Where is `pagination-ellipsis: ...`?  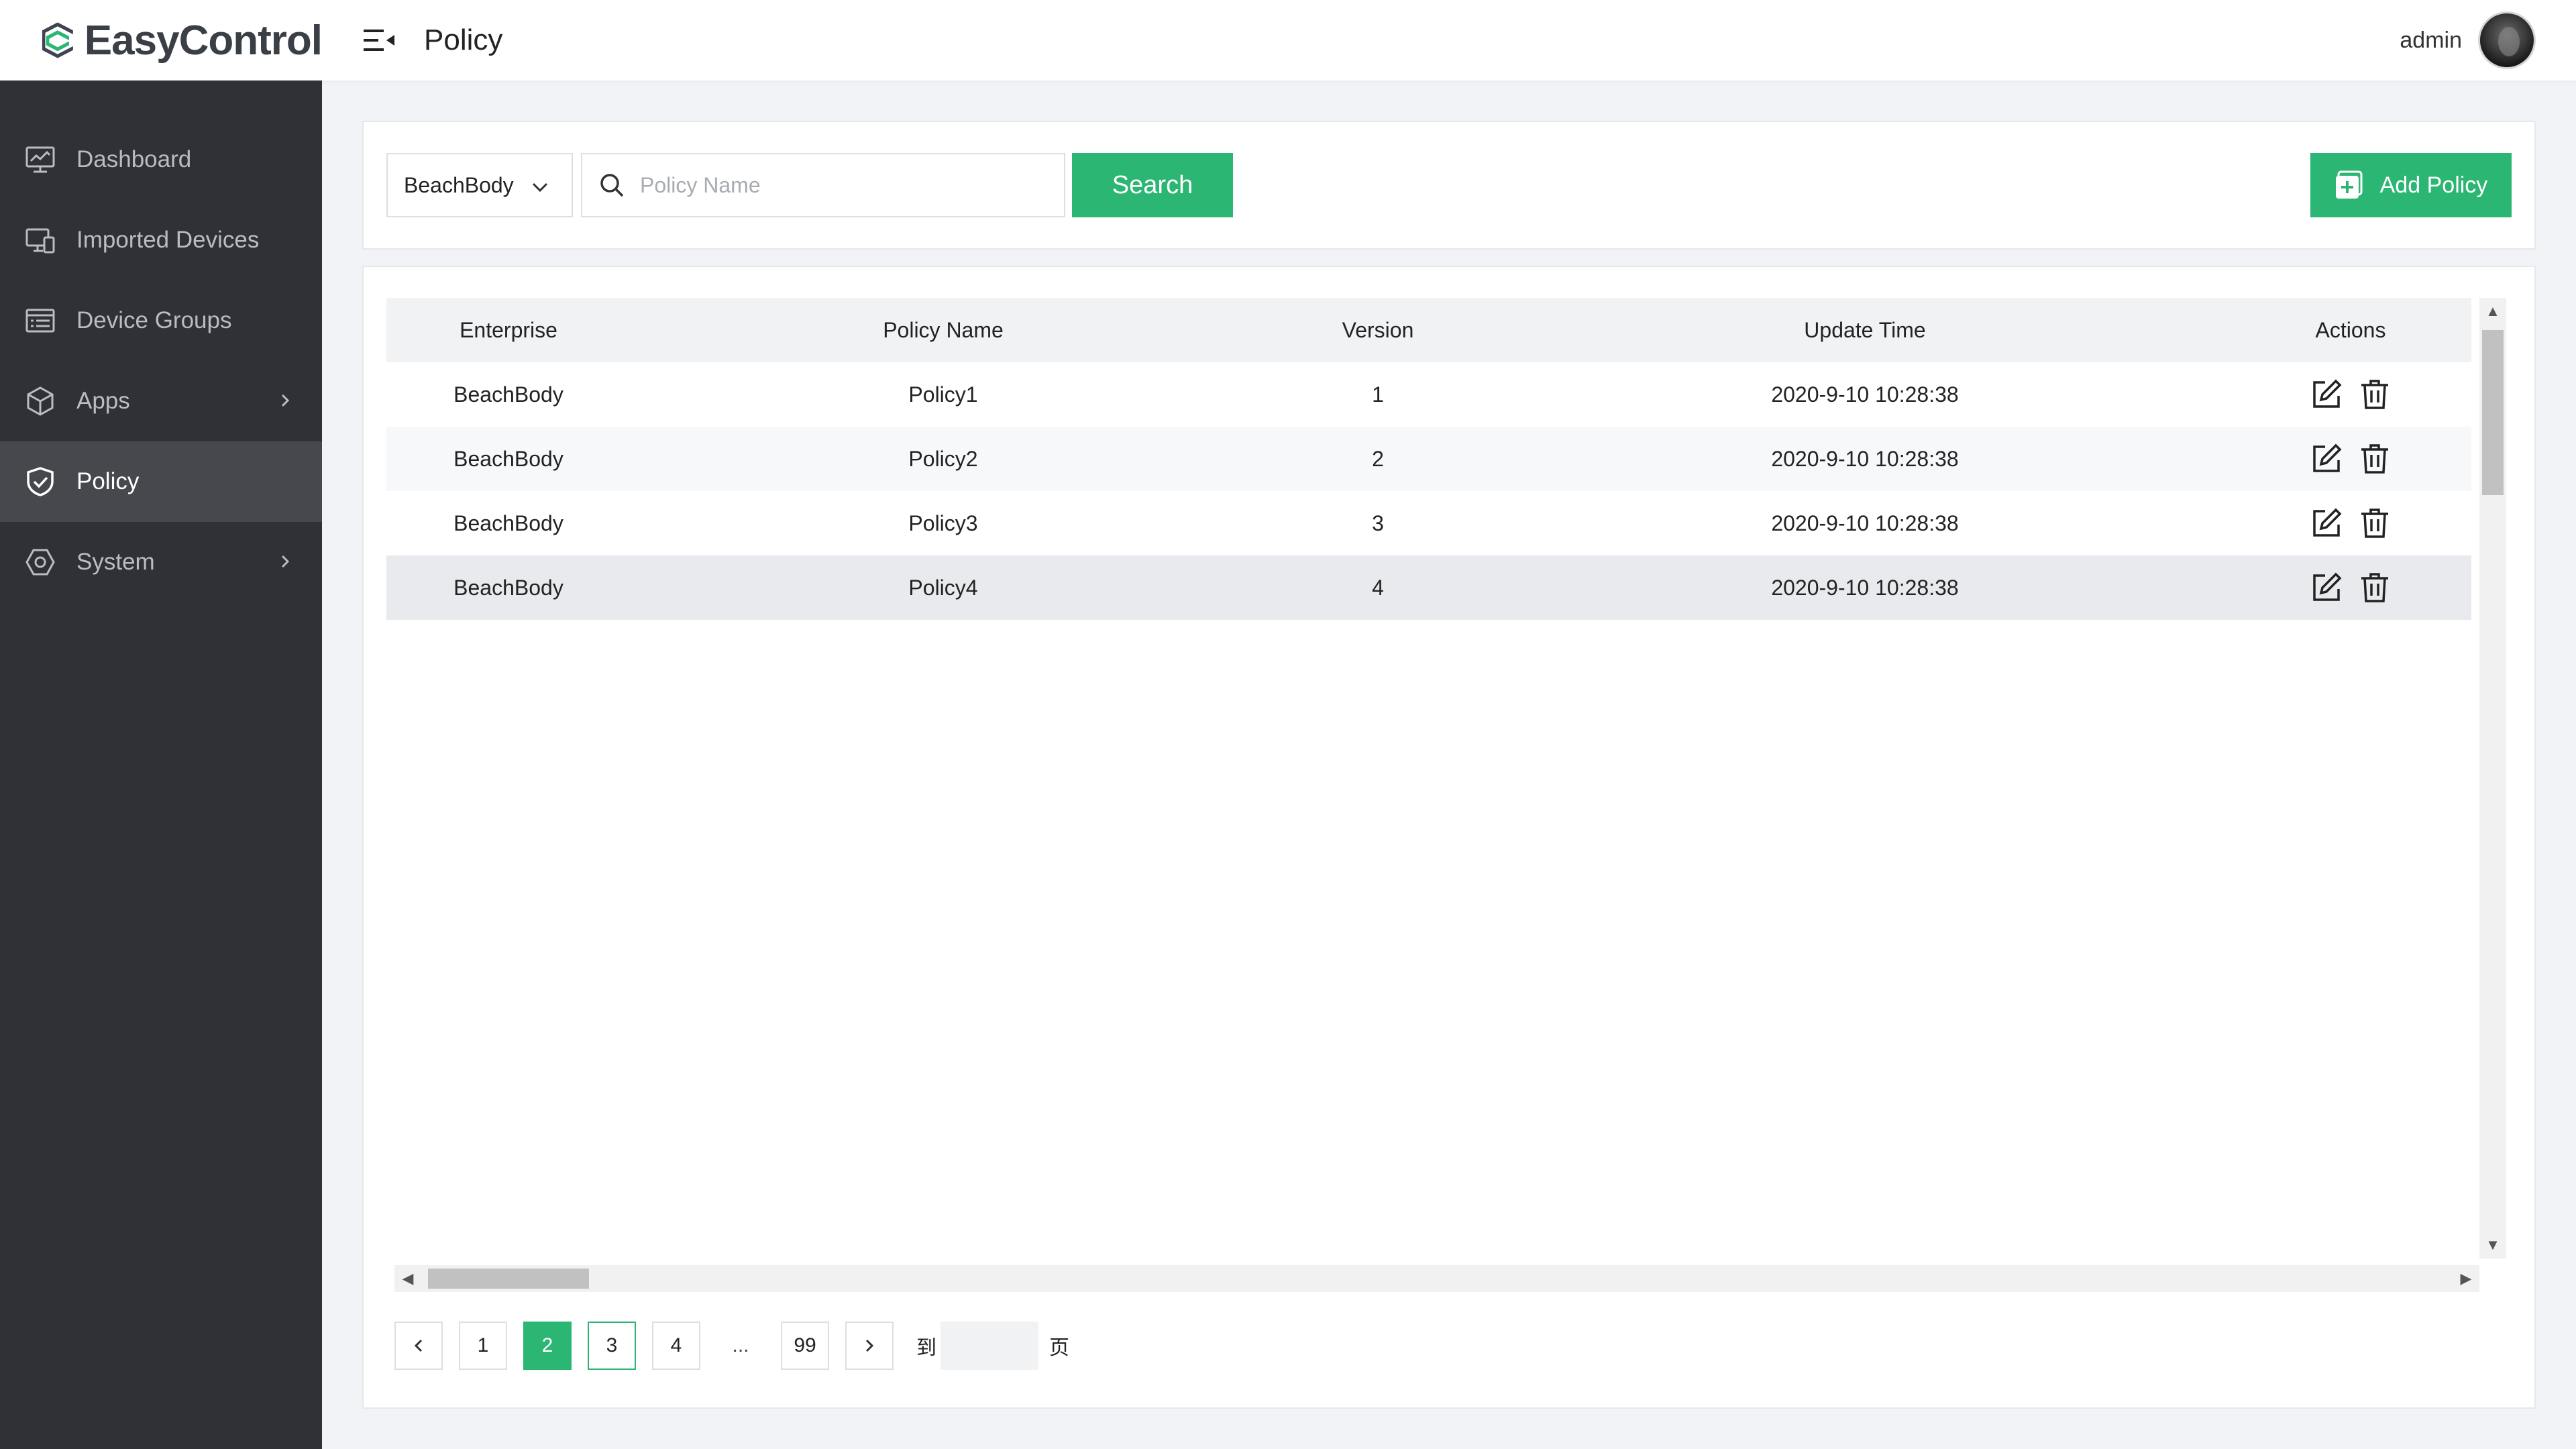
pagination-ellipsis: ... is located at coordinates (740, 1345).